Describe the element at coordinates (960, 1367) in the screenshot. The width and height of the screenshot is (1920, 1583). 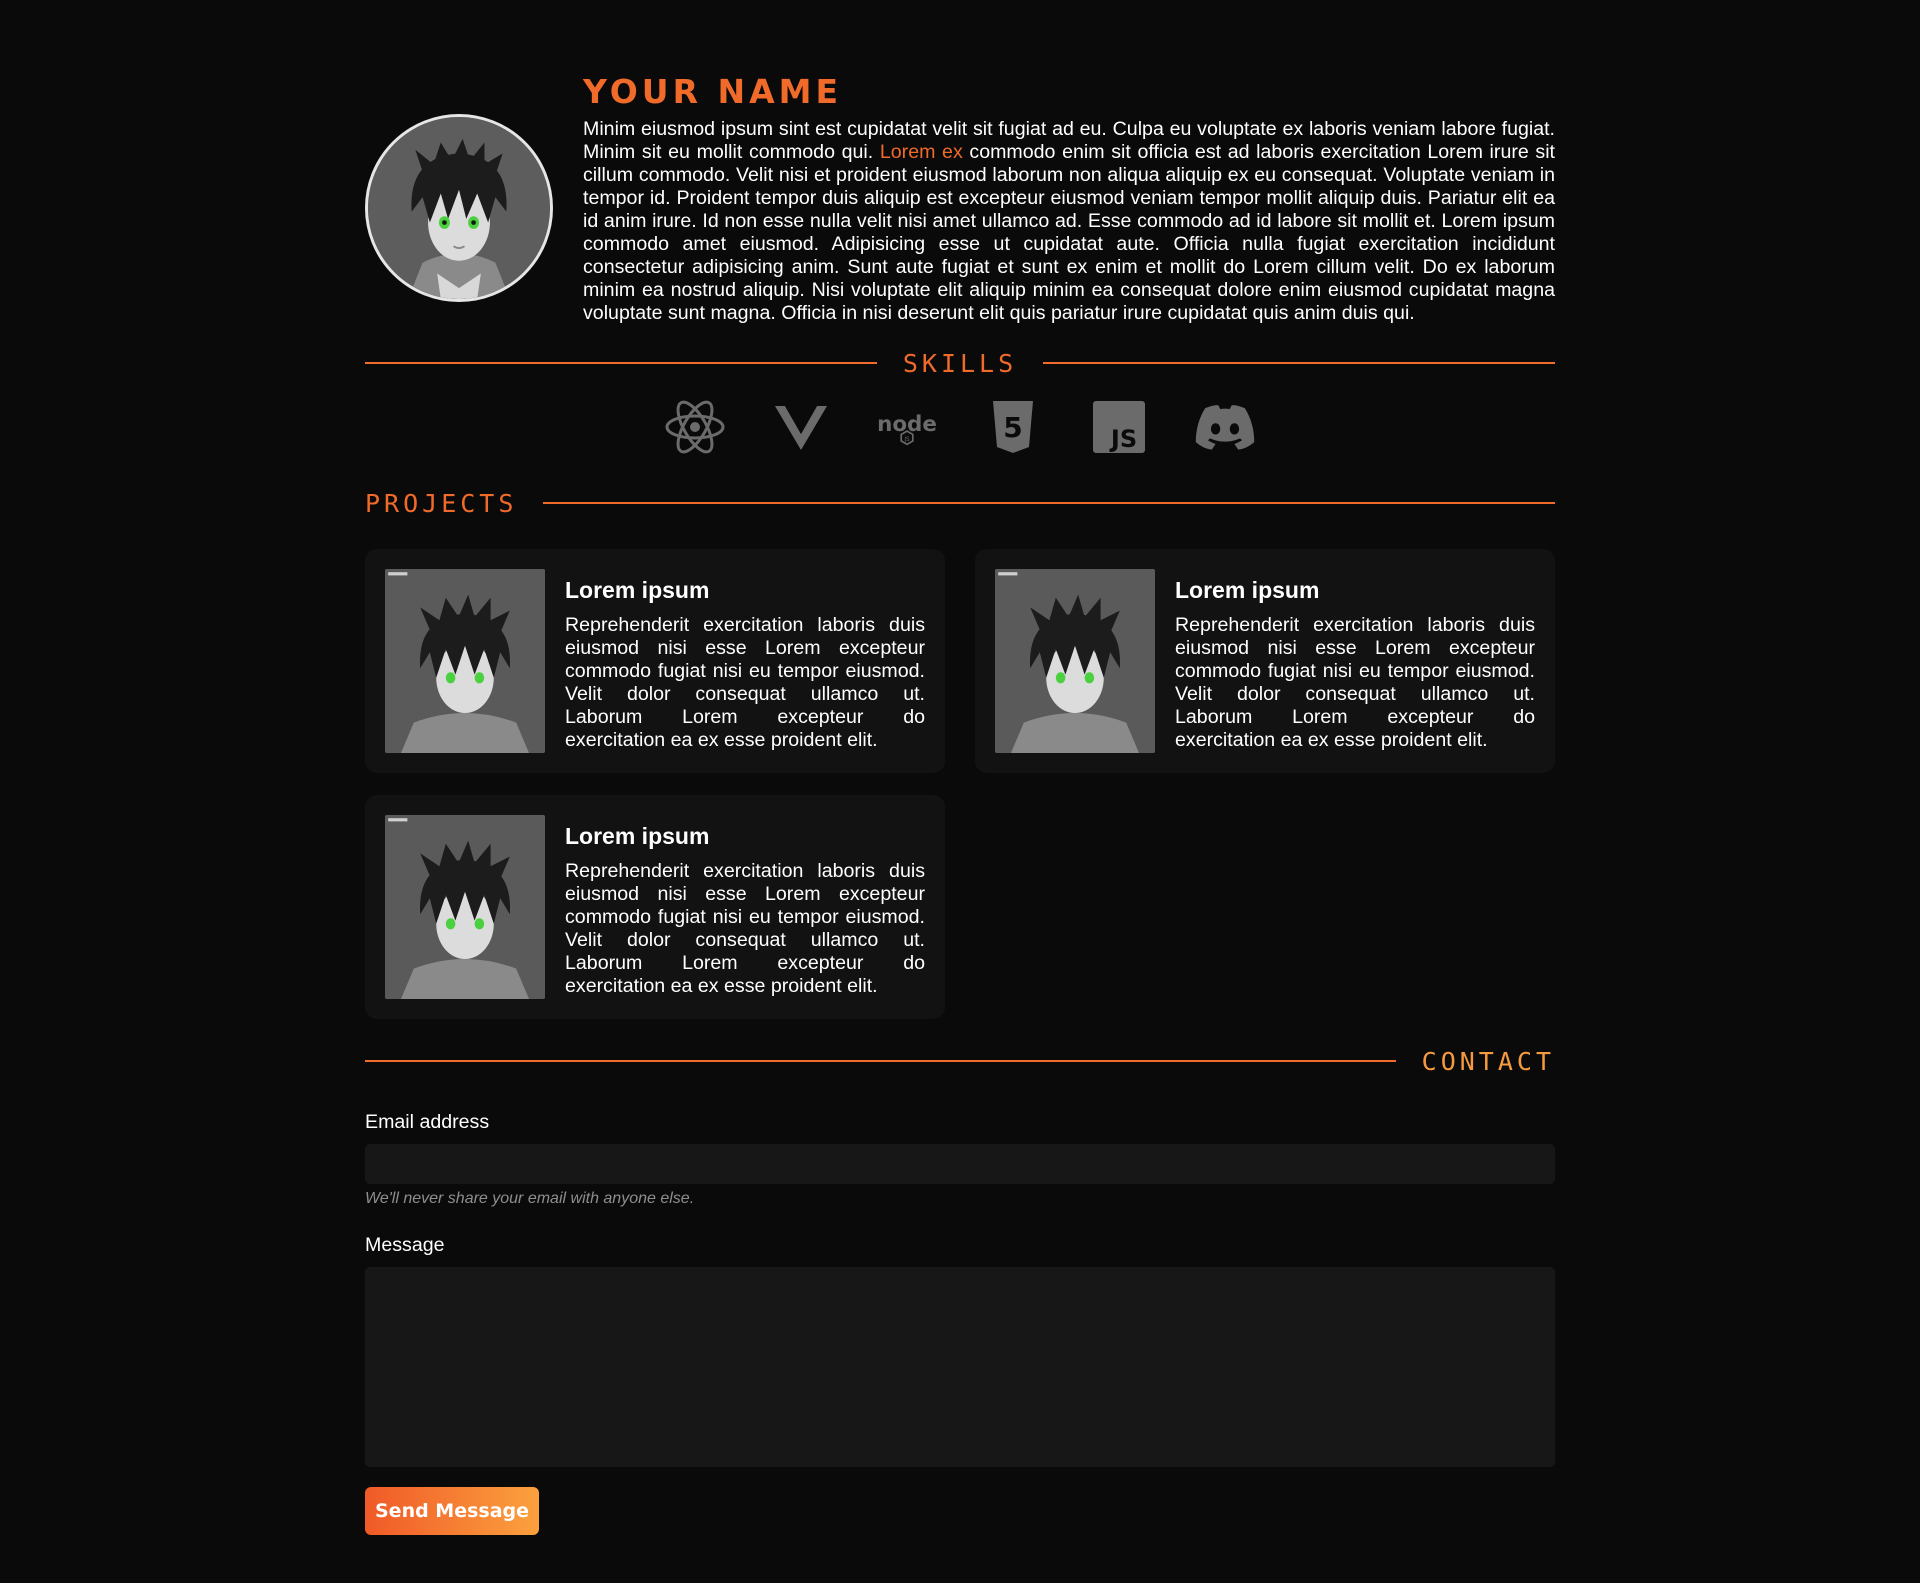
I see `message-field` at that location.